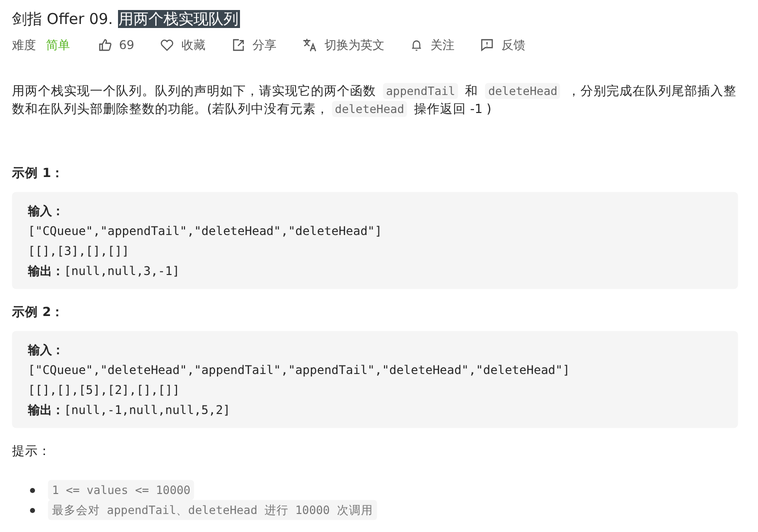  I want to click on difficulty-label: 难度, so click(24, 45).